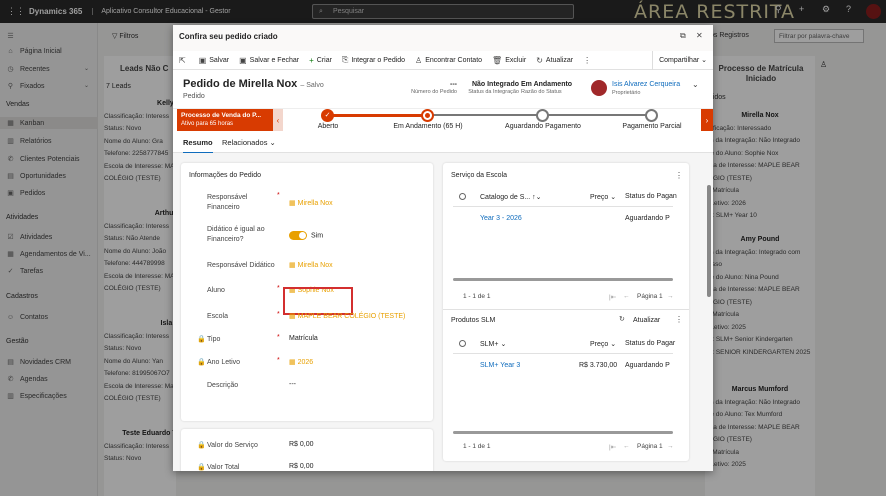 This screenshot has height=496, width=886. I want to click on toggle-switch, so click(298, 235).